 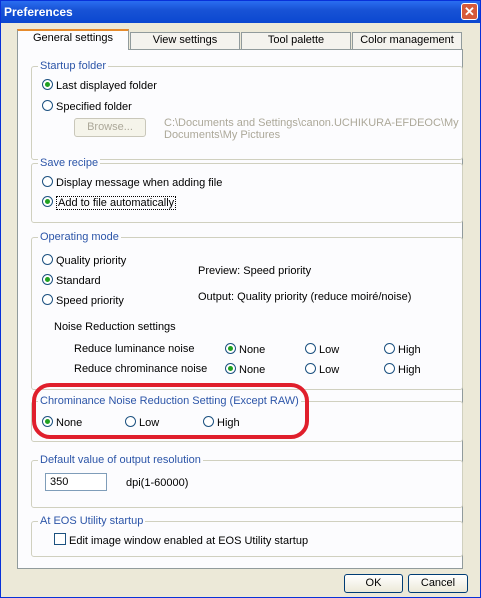 I want to click on tab-general-settings: General settings, so click(x=73, y=39).